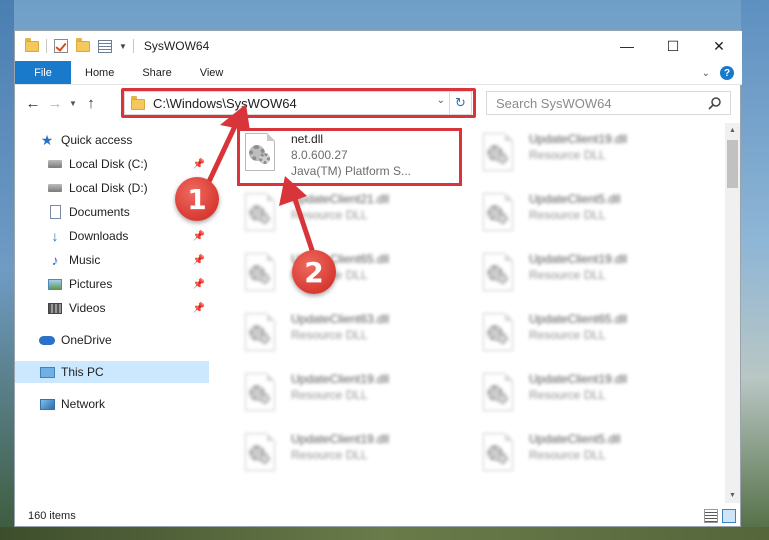 The image size is (769, 540). I want to click on ribbon-tabs: File Home Share View ⌄ ?, so click(378, 73).